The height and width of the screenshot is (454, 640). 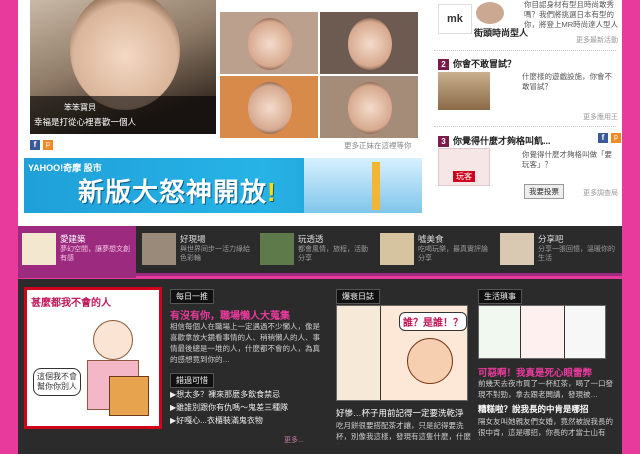 I want to click on nav-label: 噓美食, so click(x=431, y=239).